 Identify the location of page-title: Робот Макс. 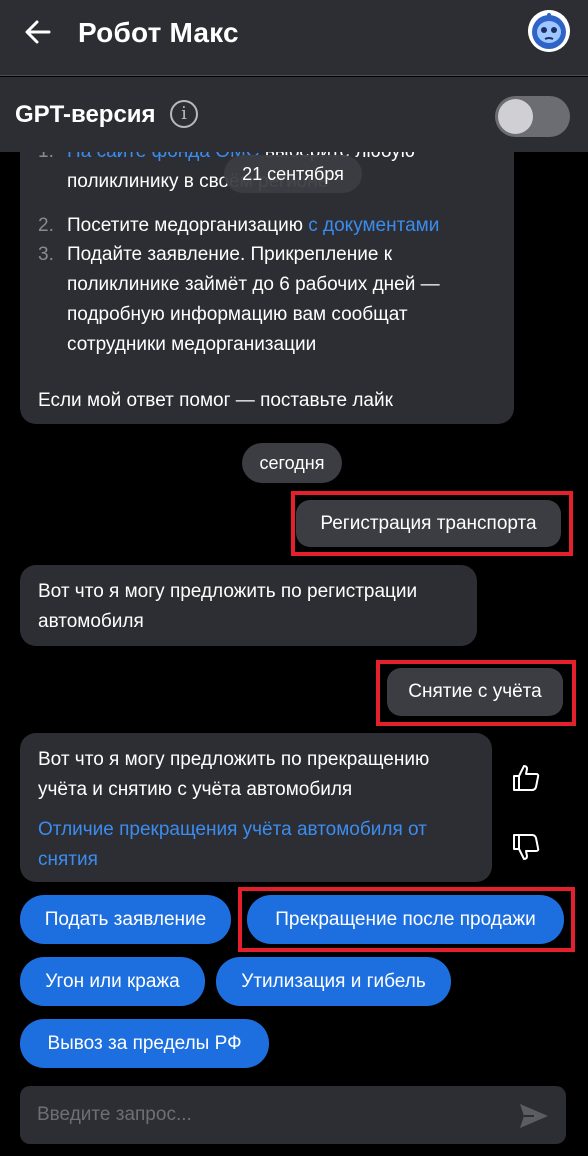
(158, 32).